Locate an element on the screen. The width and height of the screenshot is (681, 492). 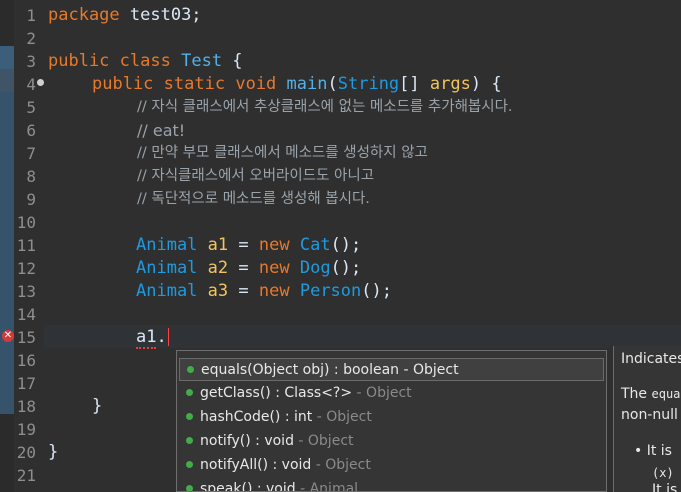
line-number: 15 is located at coordinates (26, 337).